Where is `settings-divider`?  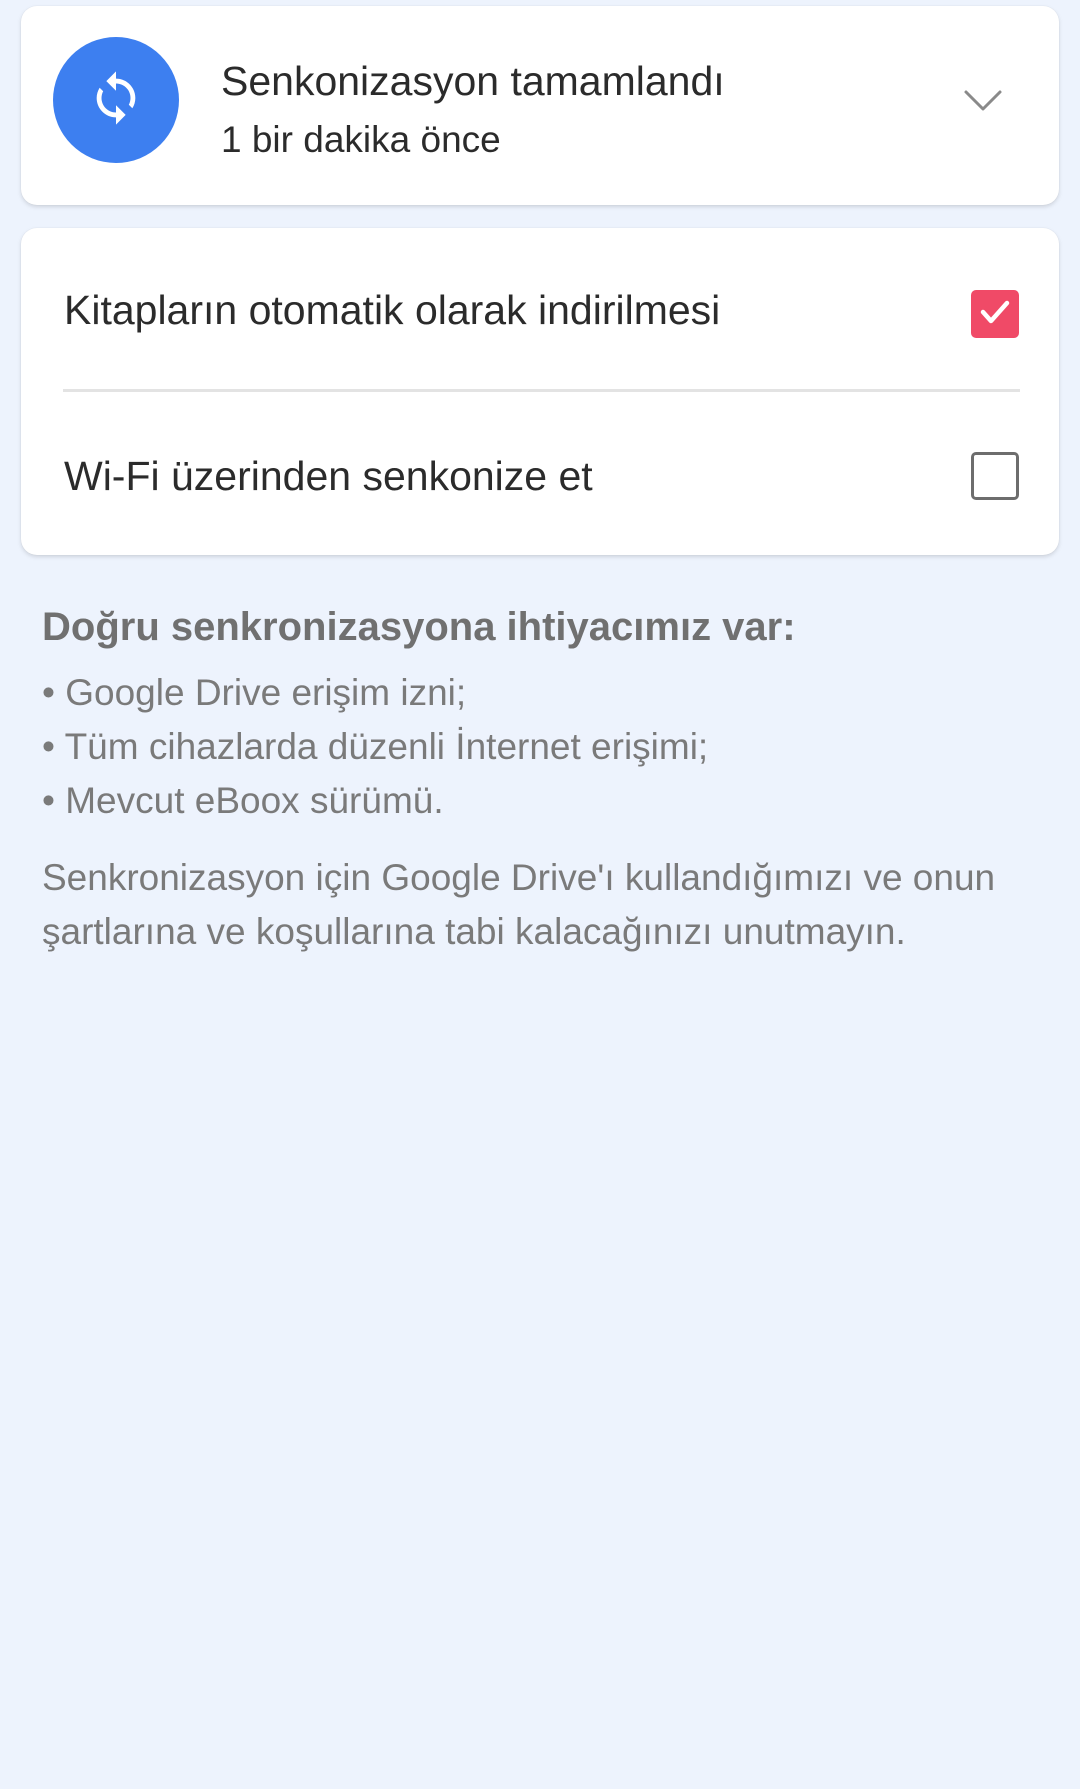
settings-divider is located at coordinates (541, 390).